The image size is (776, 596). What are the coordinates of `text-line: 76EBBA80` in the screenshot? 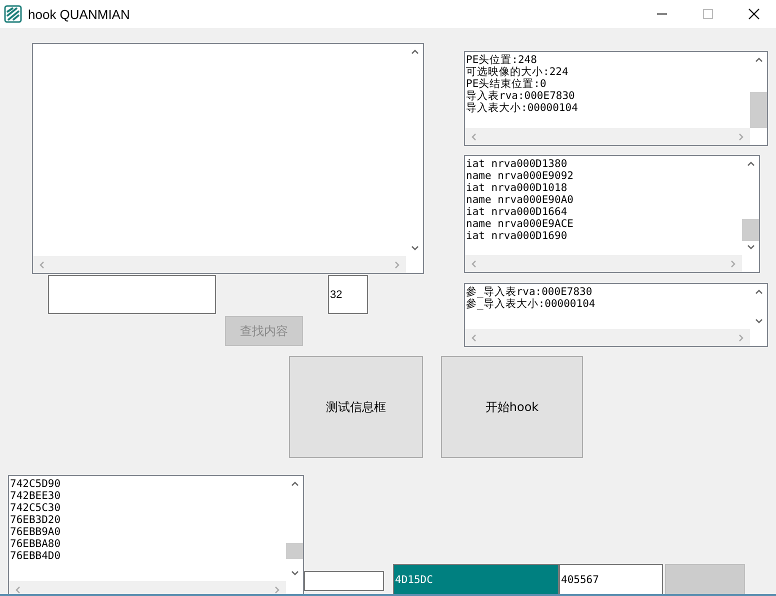 It's located at (36, 544).